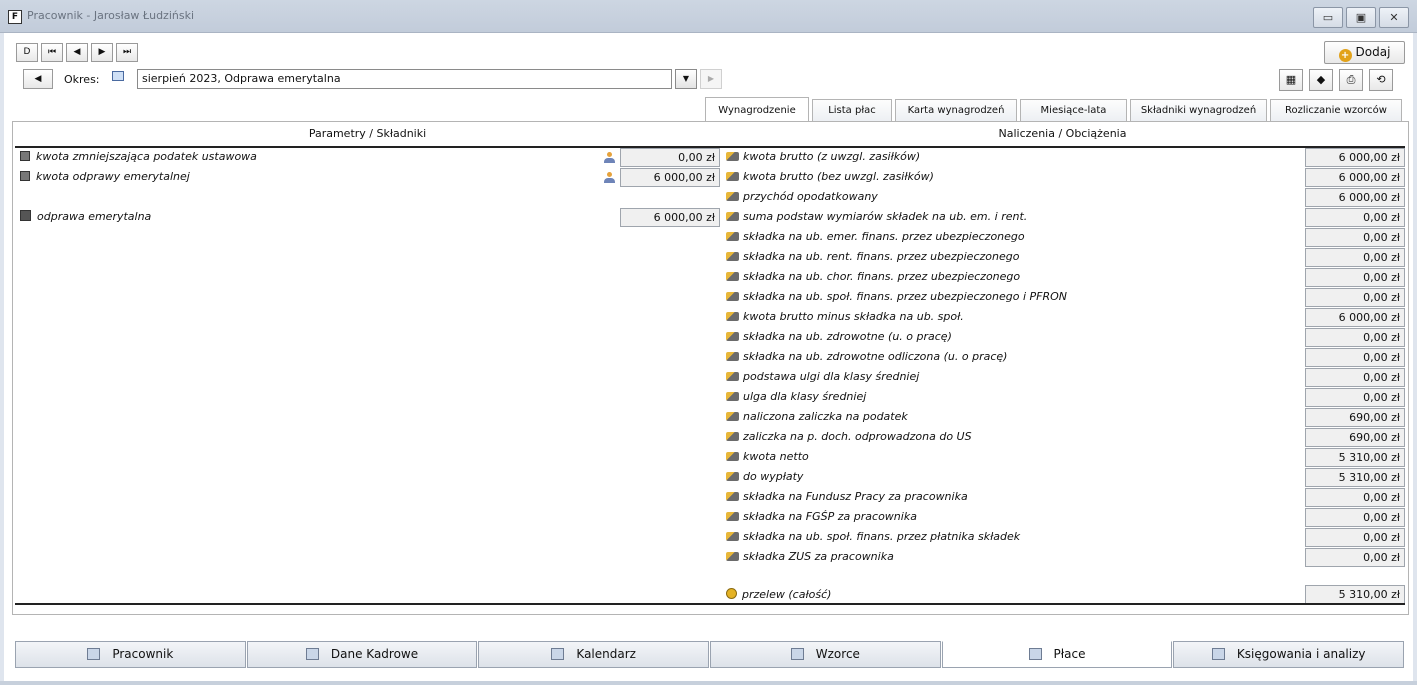  I want to click on window-title: Pracownik - Jarosław Łudziński, so click(111, 15).